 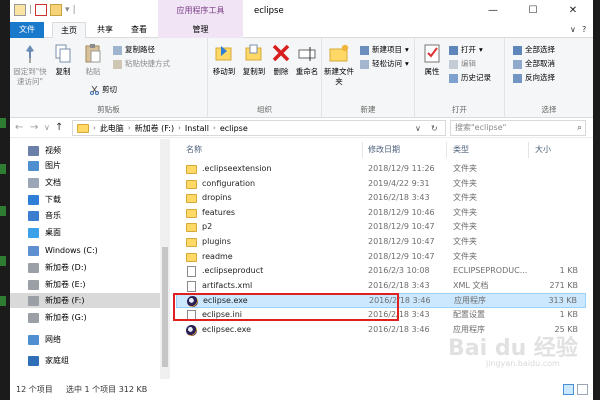 I want to click on paste-button: 粘贴, so click(x=93, y=59).